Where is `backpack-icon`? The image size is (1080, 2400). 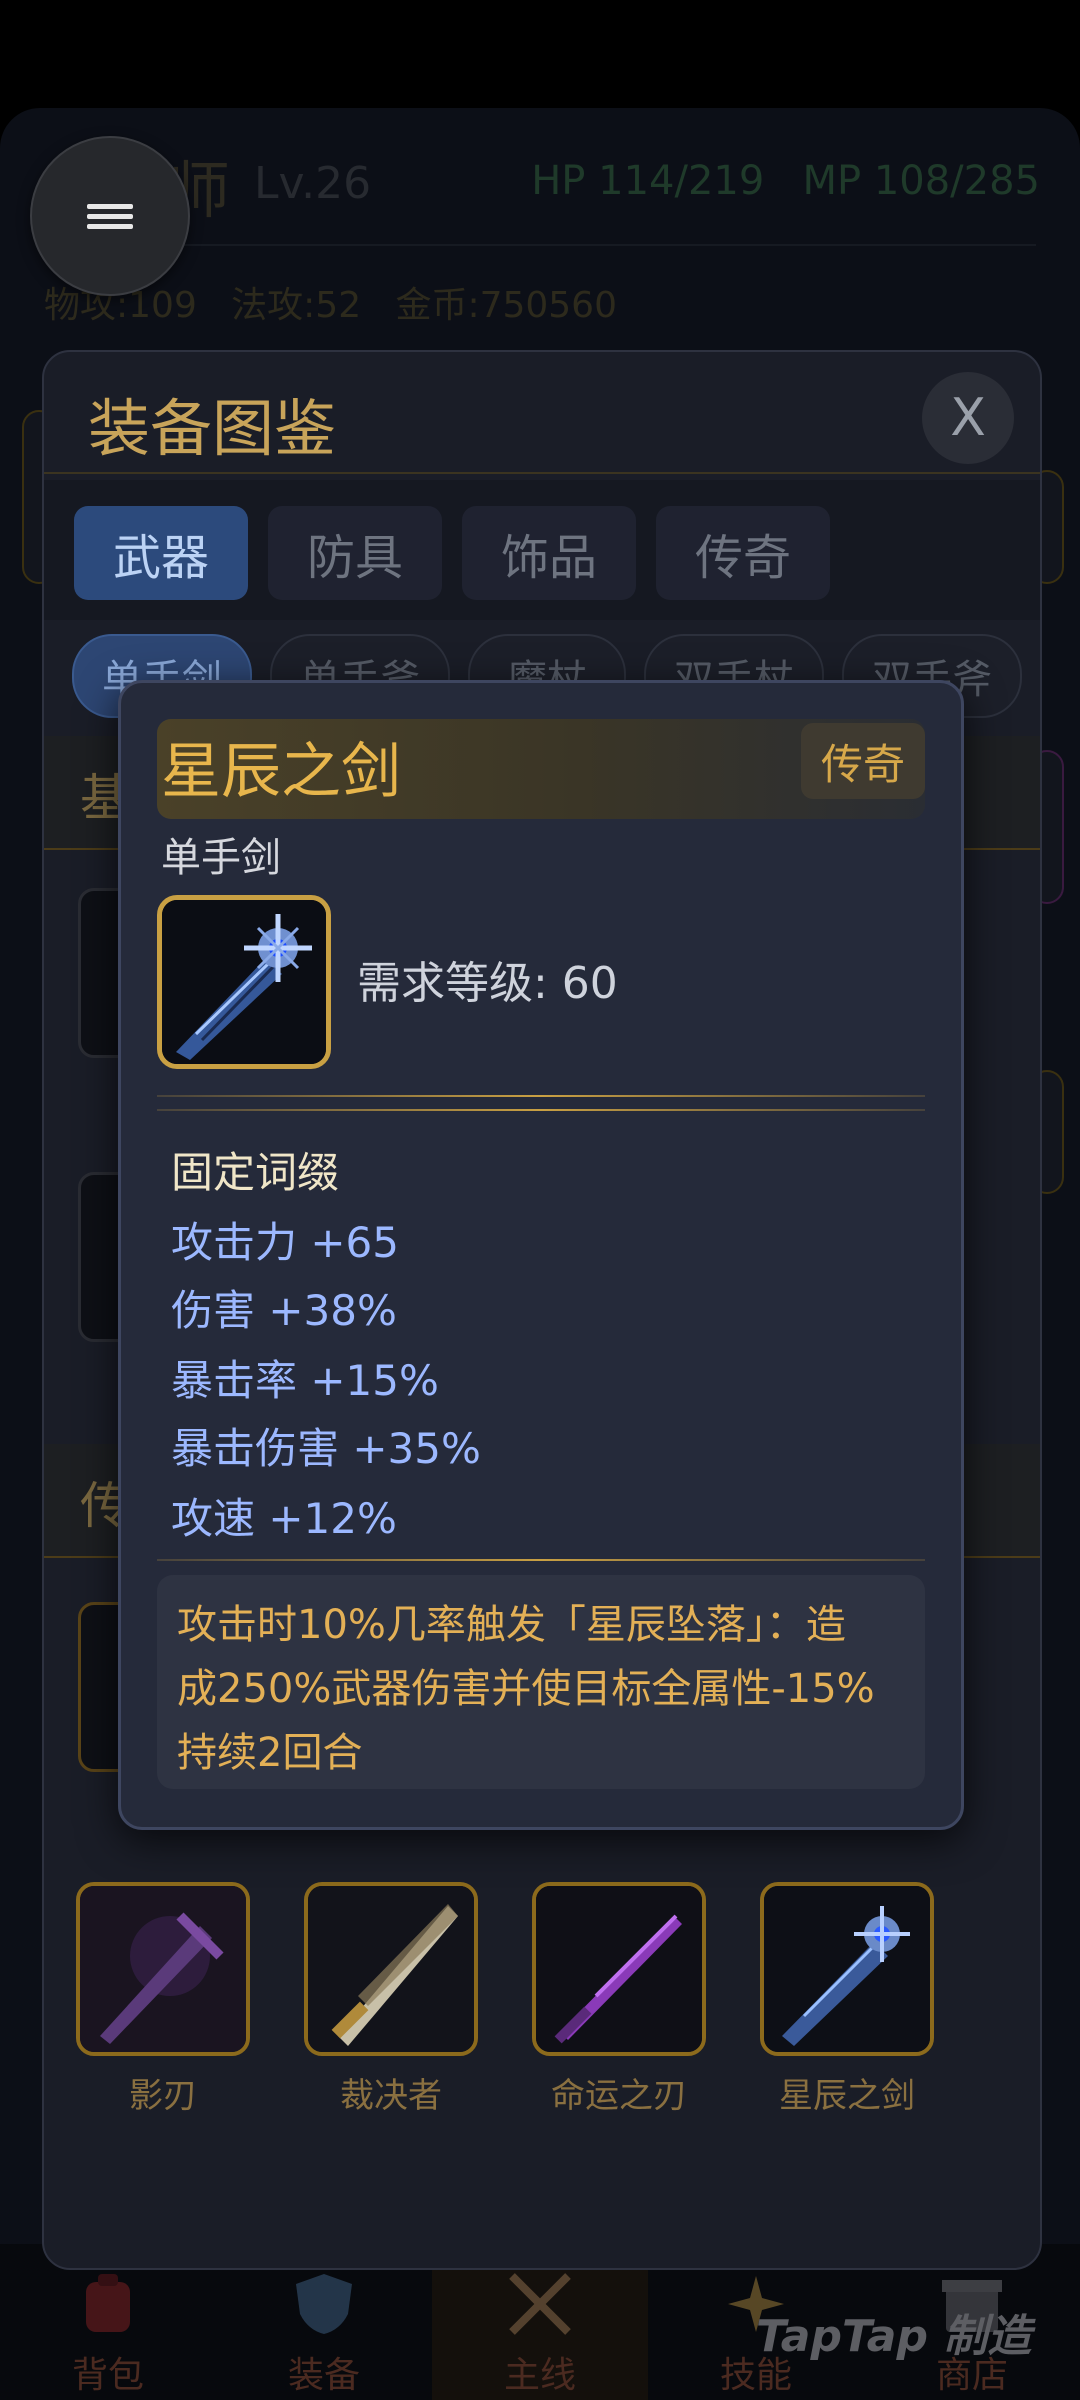 backpack-icon is located at coordinates (108, 2303).